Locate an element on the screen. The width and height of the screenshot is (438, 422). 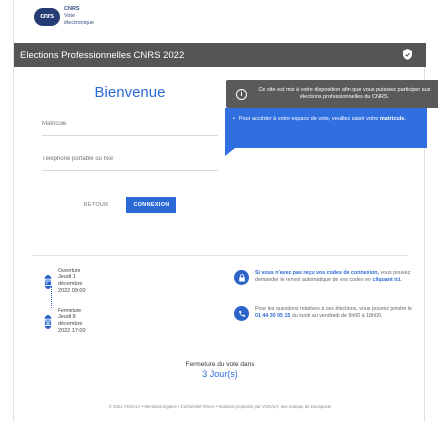
support-phone-number: 01 44 30 05 15 is located at coordinates (272, 316).